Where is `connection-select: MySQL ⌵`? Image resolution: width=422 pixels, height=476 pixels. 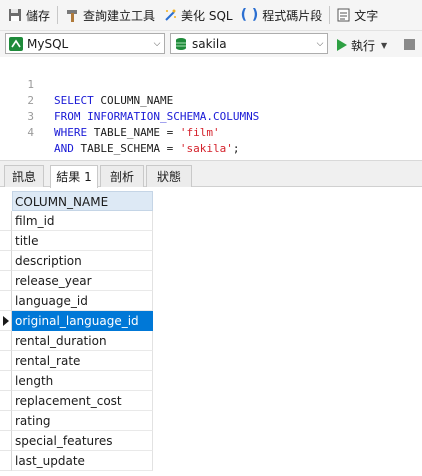
connection-select: MySQL ⌵ is located at coordinates (85, 43).